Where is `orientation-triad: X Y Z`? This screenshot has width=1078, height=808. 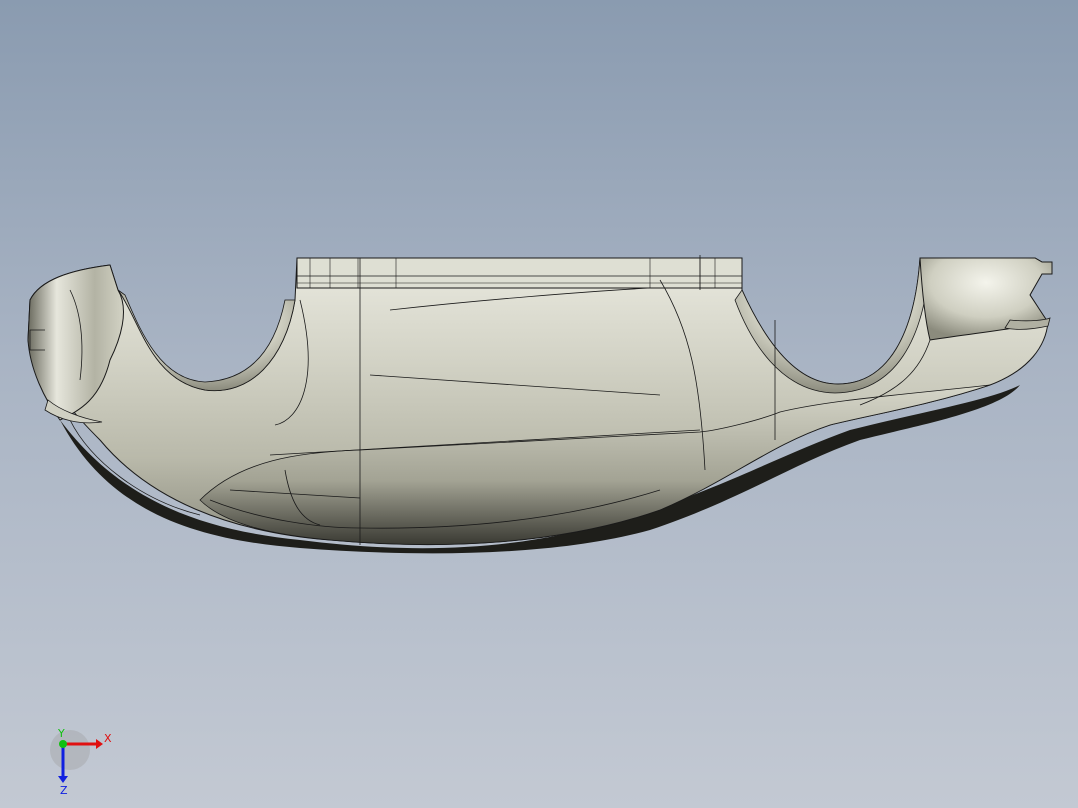 orientation-triad: X Y Z is located at coordinates (81, 762).